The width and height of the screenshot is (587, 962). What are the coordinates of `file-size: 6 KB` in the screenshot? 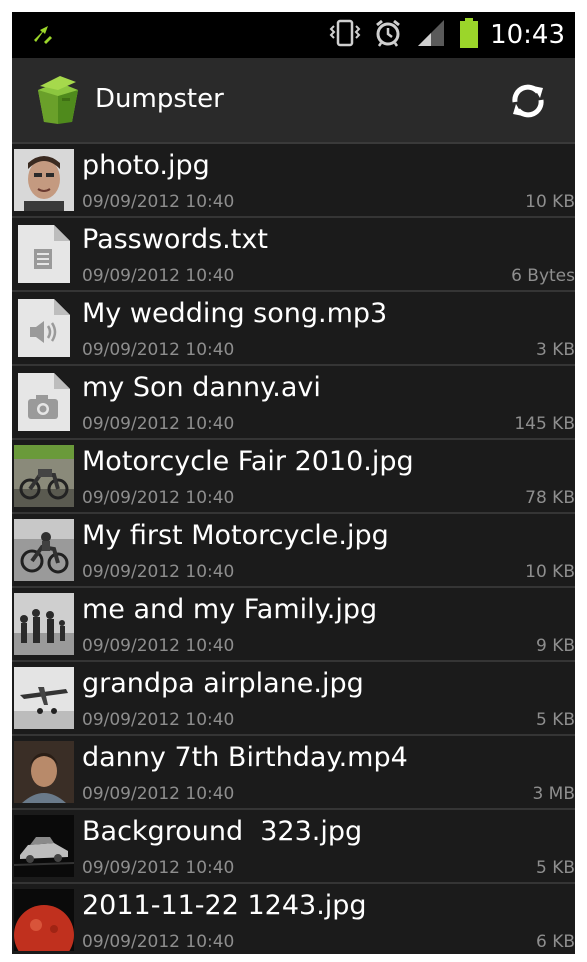 It's located at (555, 942).